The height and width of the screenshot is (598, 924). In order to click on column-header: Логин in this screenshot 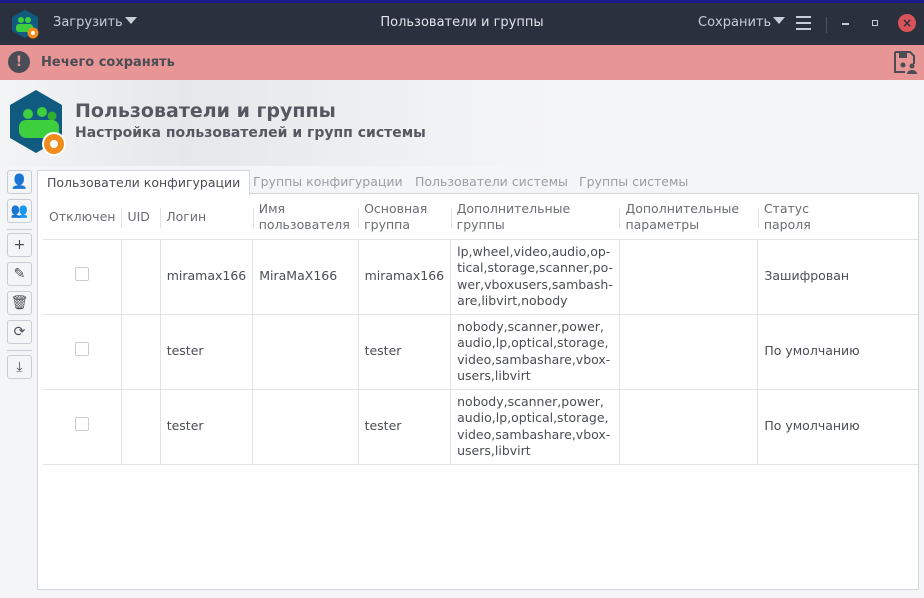, I will do `click(206, 218)`.